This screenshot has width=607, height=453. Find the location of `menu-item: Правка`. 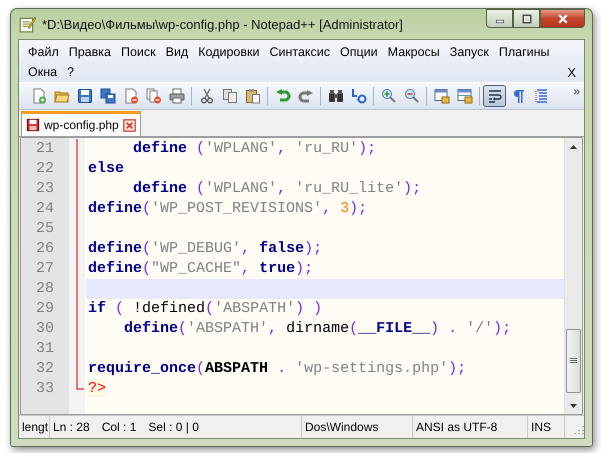

menu-item: Правка is located at coordinates (90, 52).